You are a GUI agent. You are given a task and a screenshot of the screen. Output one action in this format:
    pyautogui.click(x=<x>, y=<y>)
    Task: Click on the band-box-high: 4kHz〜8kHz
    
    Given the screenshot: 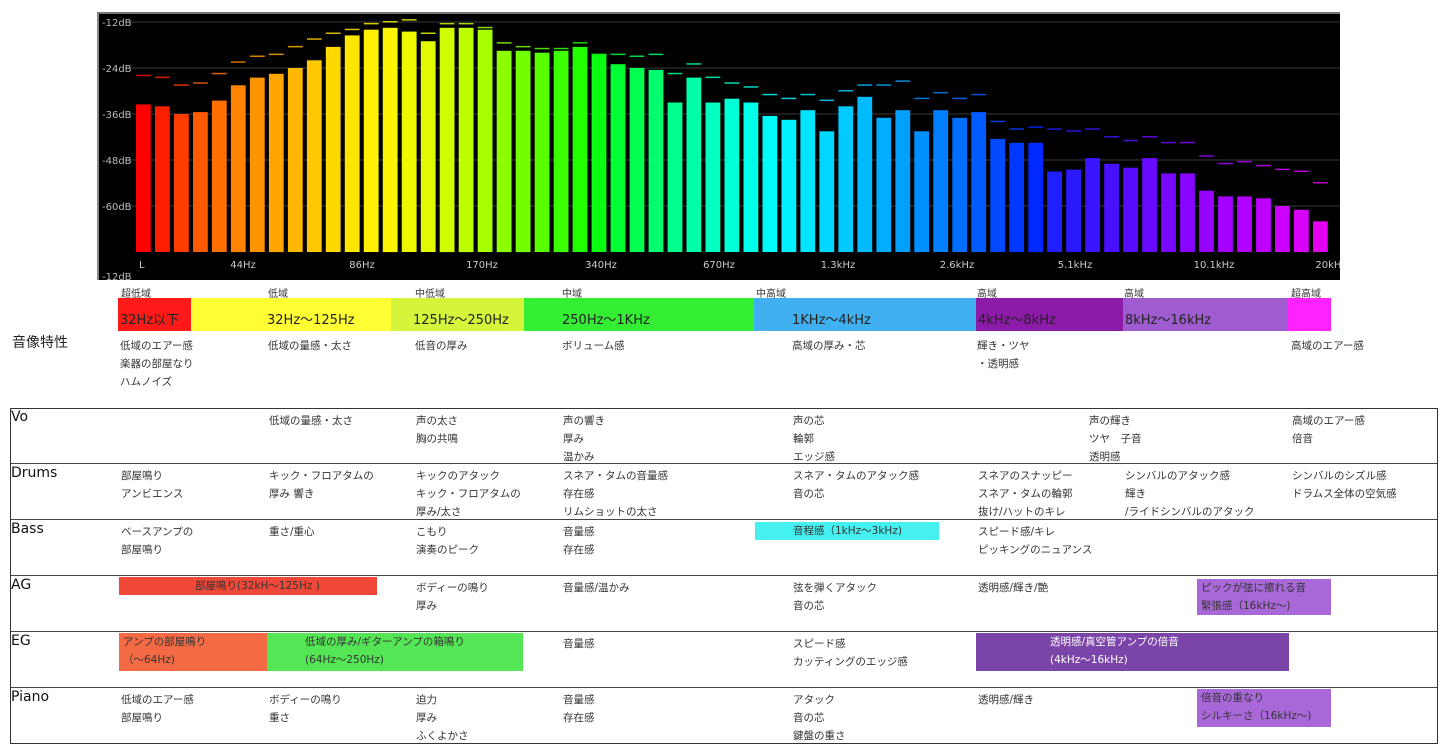 What is the action you would take?
    pyautogui.click(x=1049, y=314)
    